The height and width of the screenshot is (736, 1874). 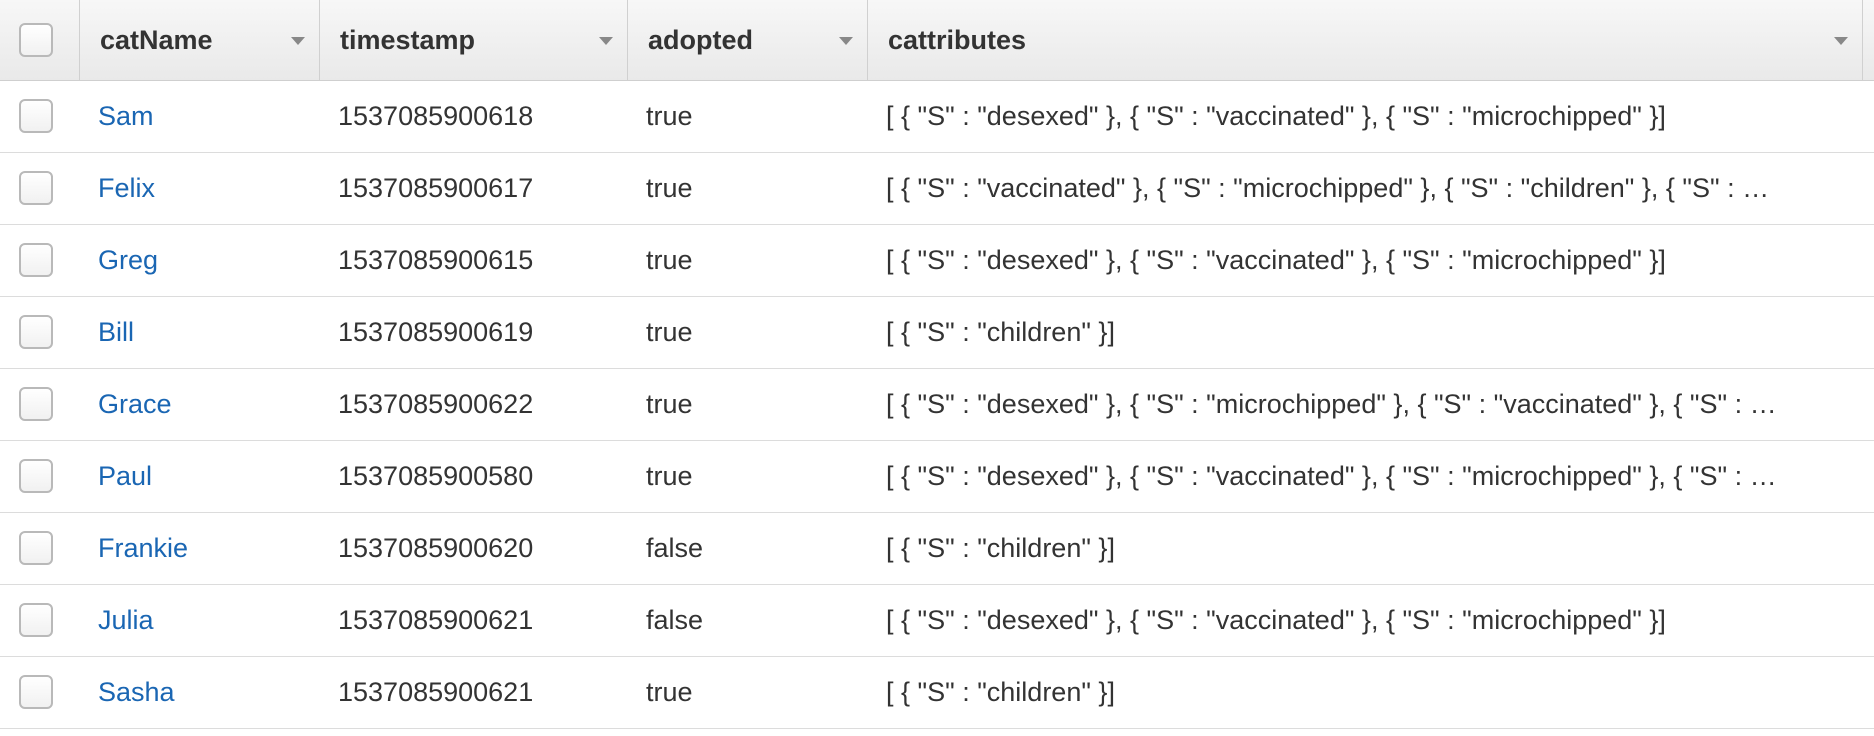 I want to click on select-all-header, so click(x=40, y=40).